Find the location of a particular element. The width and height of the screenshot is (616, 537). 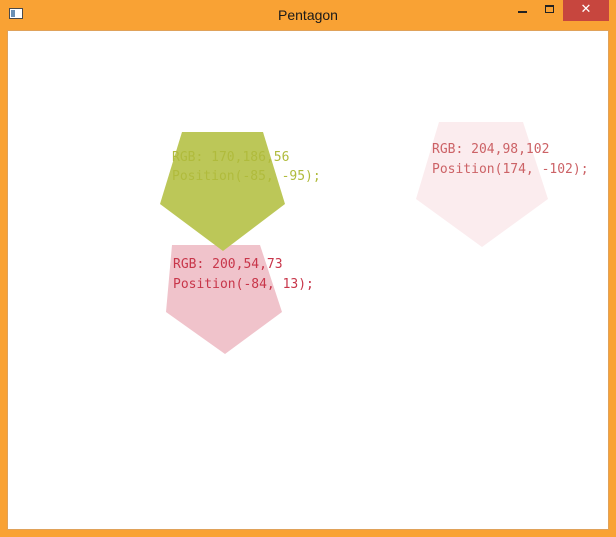

pentagon-lightpink is located at coordinates (482, 184).